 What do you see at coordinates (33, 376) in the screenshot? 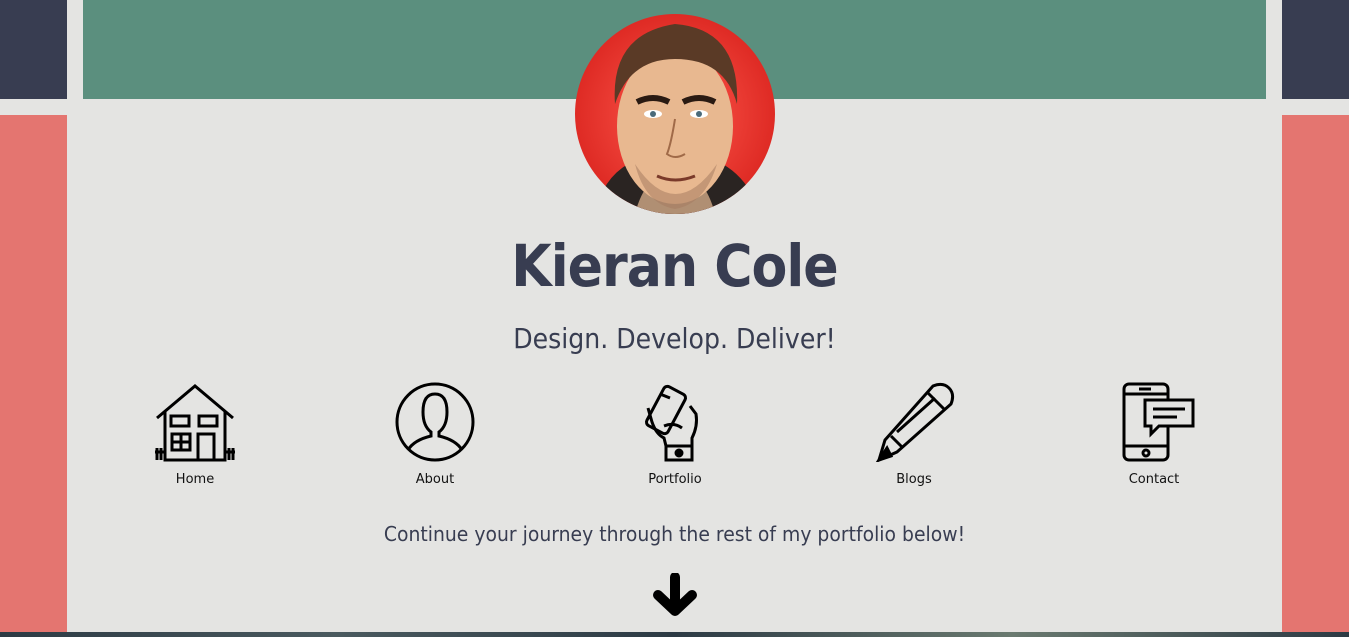
I see `left-side-panel` at bounding box center [33, 376].